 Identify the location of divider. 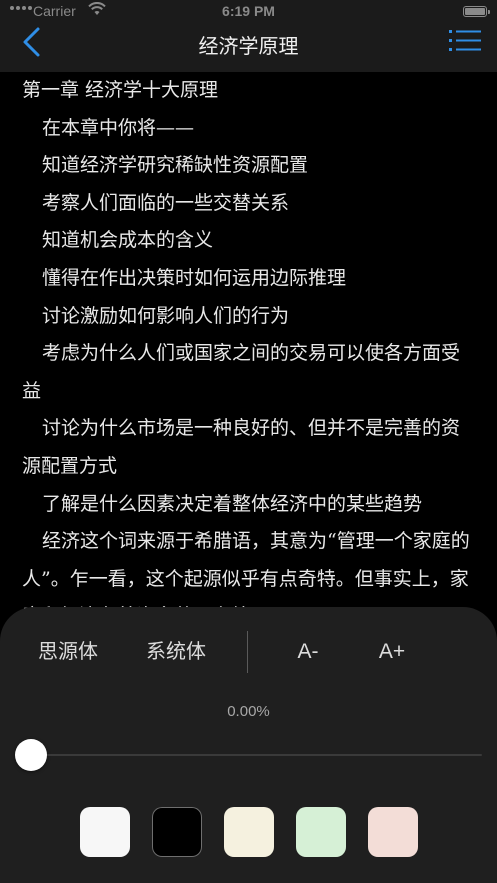
(247, 652).